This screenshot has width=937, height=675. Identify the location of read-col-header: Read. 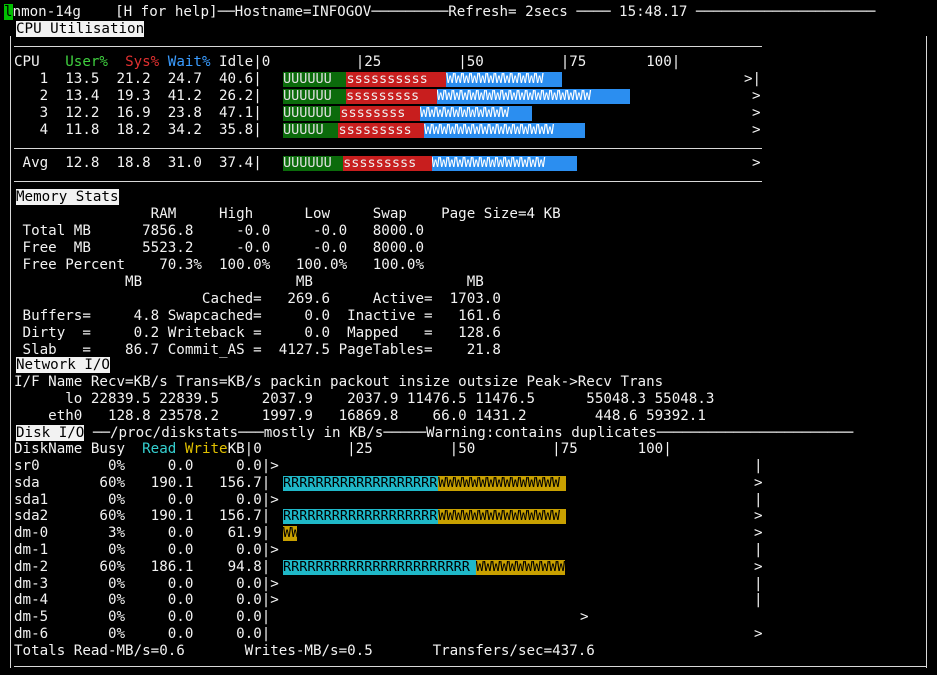
(159, 449).